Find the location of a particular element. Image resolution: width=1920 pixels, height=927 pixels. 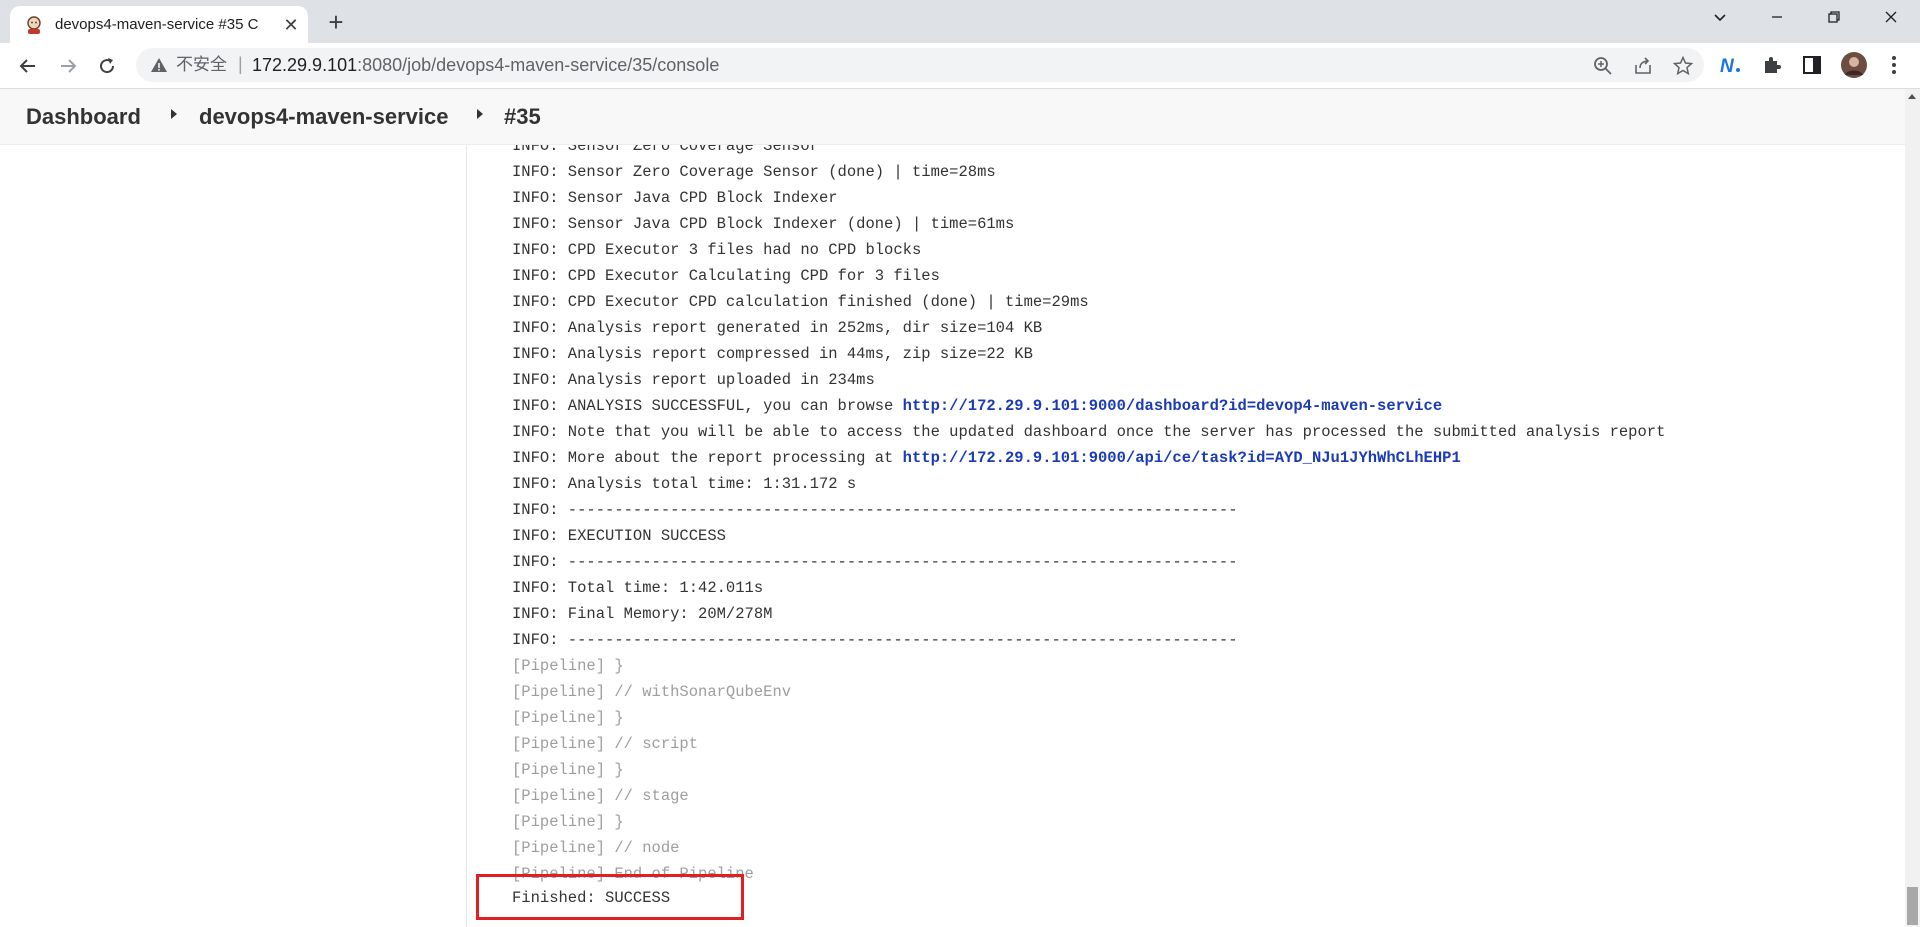

console-log-line: INFO: Analysis total time: 1:31.172 s is located at coordinates (1088, 484).